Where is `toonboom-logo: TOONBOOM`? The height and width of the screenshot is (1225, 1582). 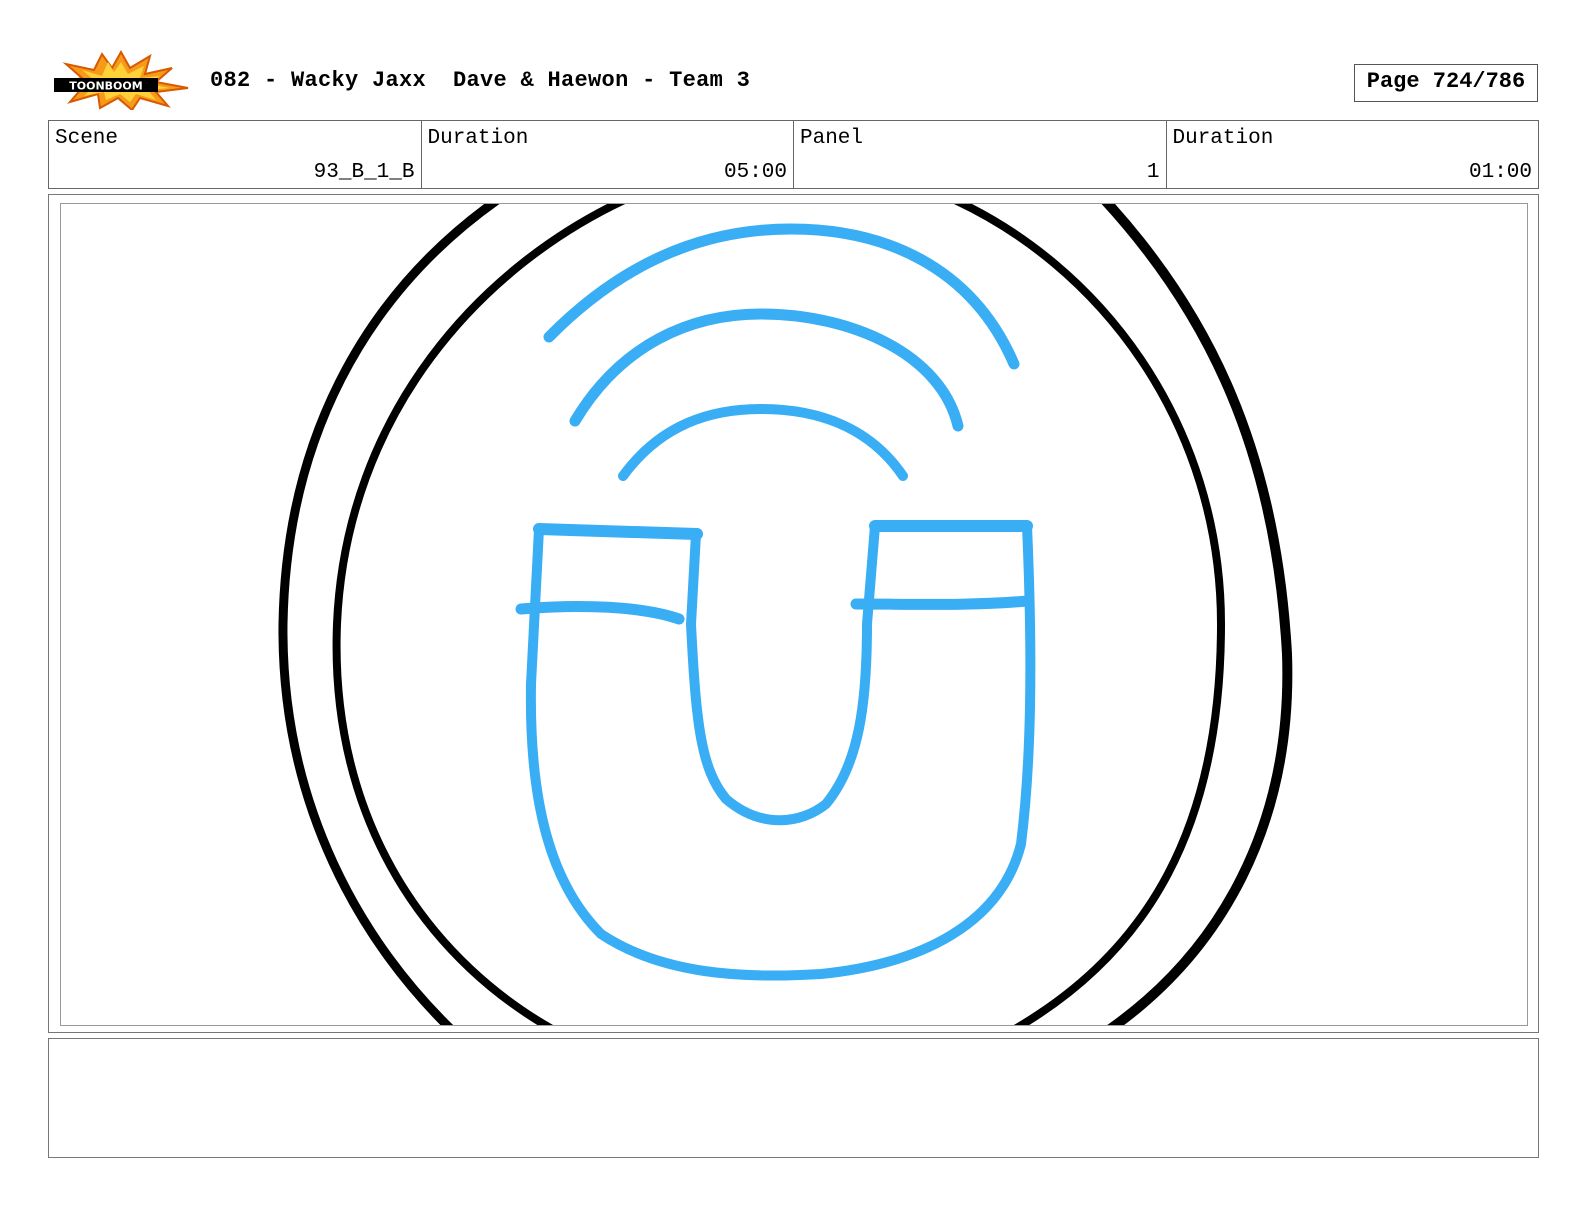 toonboom-logo: TOONBOOM is located at coordinates (121, 80).